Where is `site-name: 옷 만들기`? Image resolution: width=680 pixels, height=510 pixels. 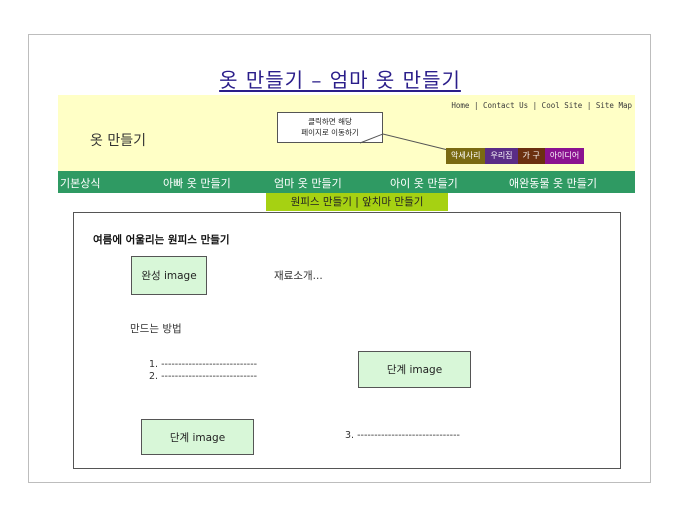 site-name: 옷 만들기 is located at coordinates (118, 140).